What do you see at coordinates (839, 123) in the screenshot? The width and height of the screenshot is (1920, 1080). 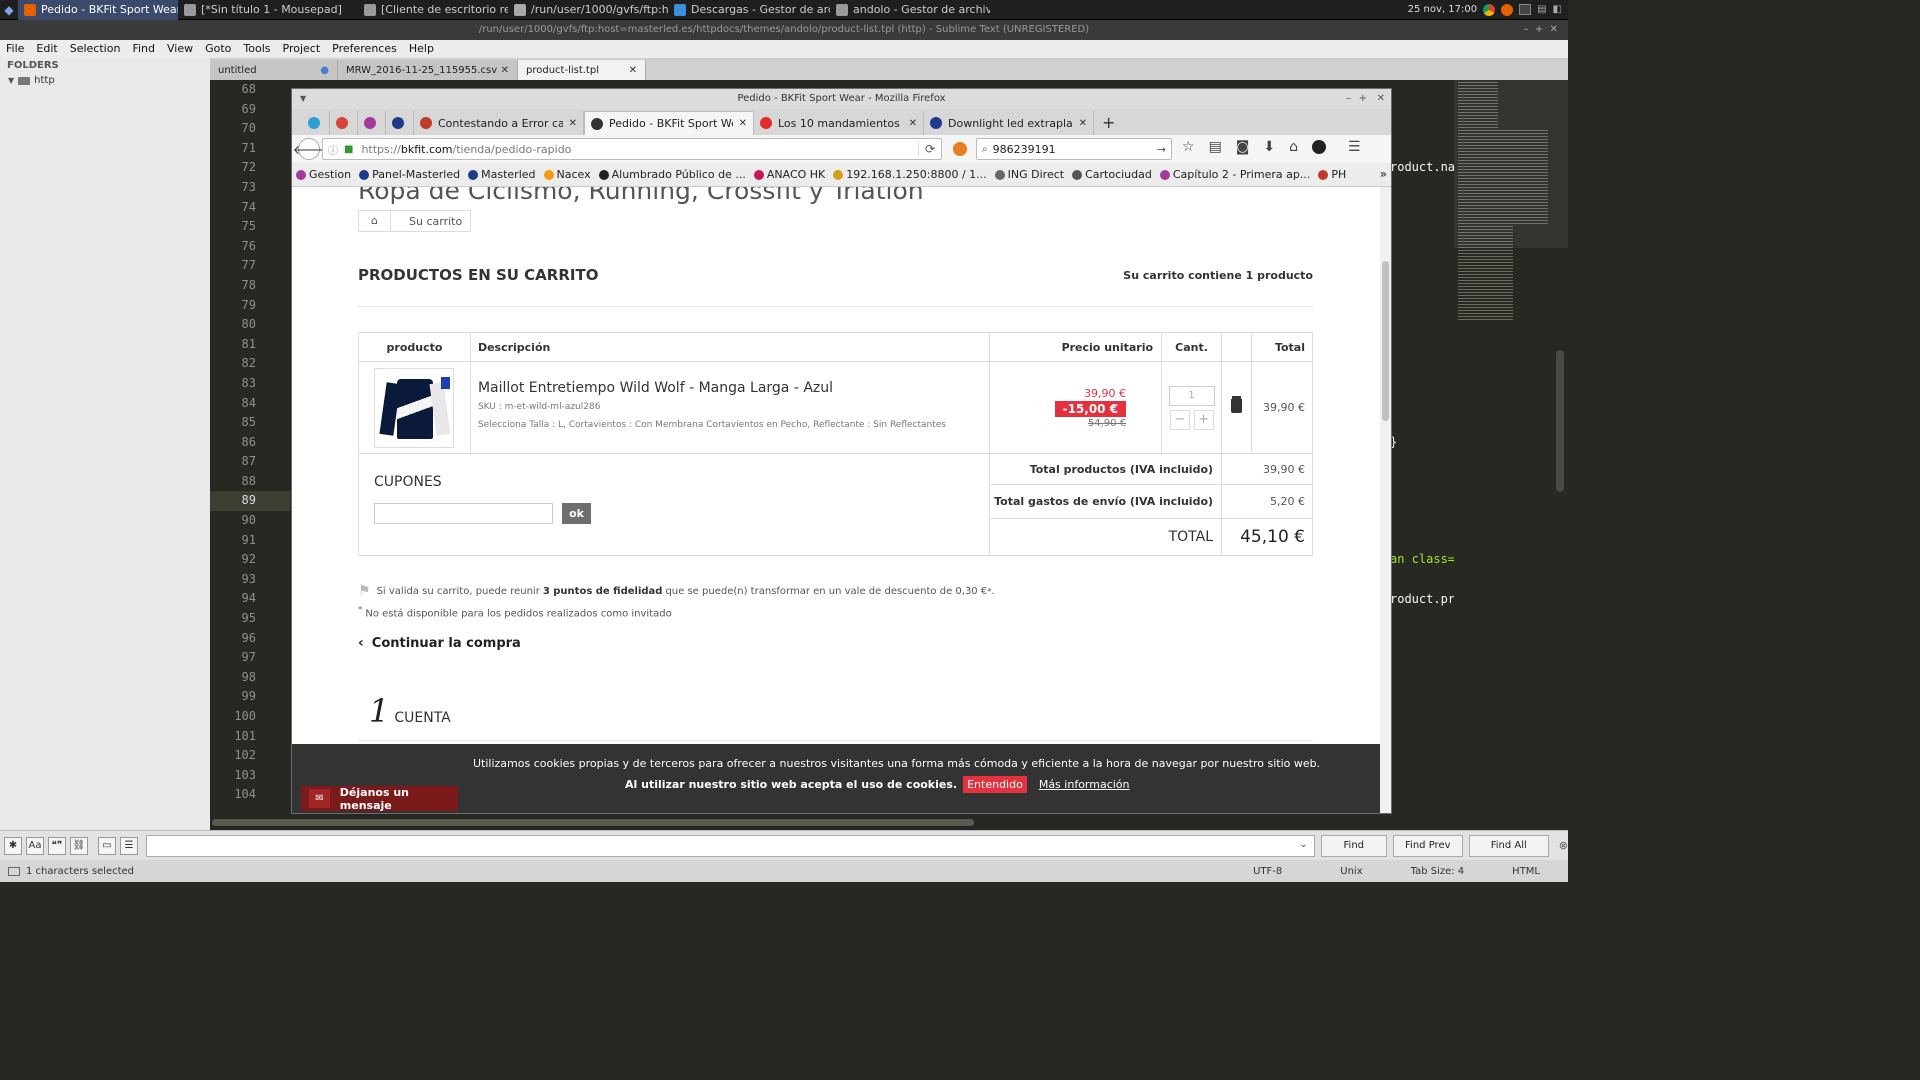 I see `browser-tab: Los 10 mandamientos ... ✕` at bounding box center [839, 123].